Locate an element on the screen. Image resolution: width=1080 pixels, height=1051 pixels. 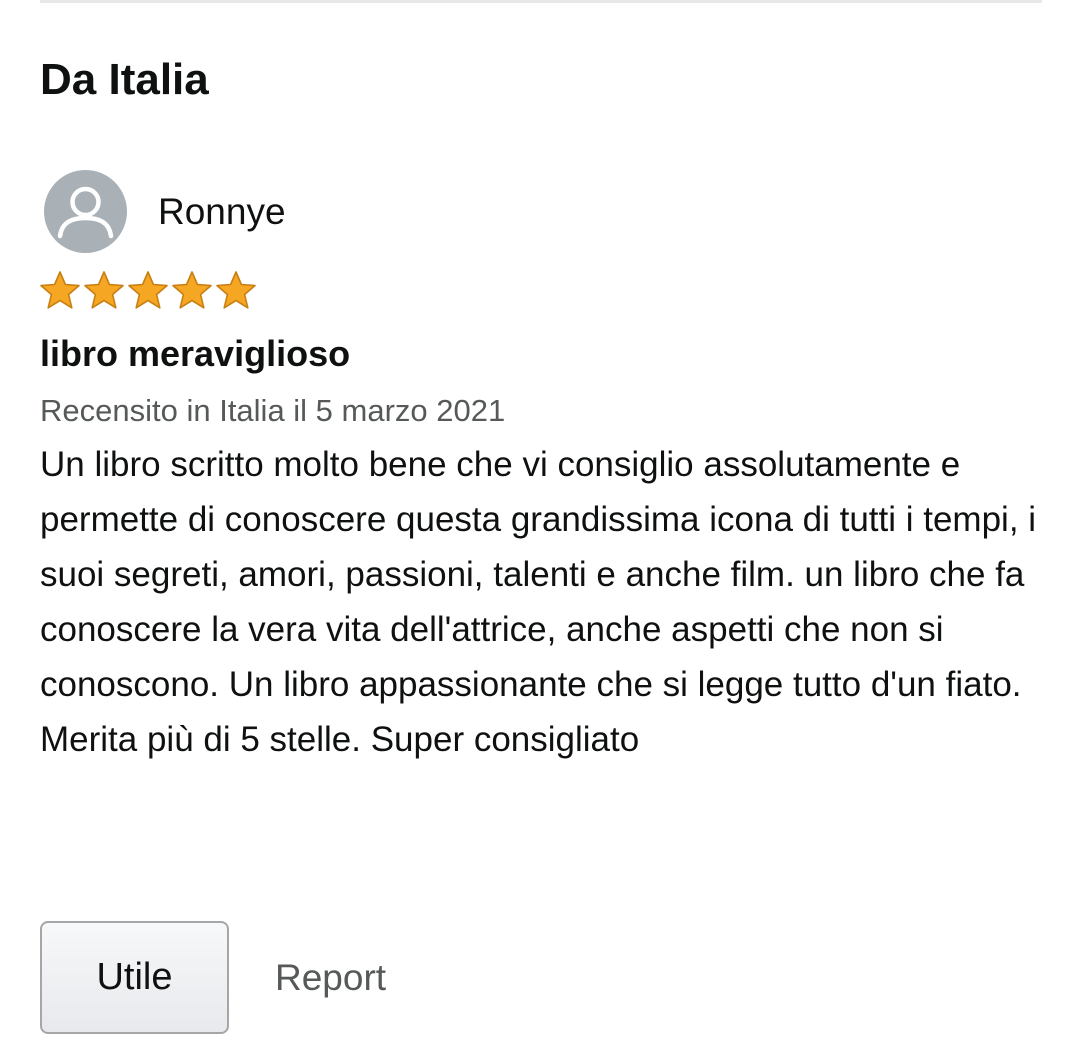
avatar is located at coordinates (85, 211).